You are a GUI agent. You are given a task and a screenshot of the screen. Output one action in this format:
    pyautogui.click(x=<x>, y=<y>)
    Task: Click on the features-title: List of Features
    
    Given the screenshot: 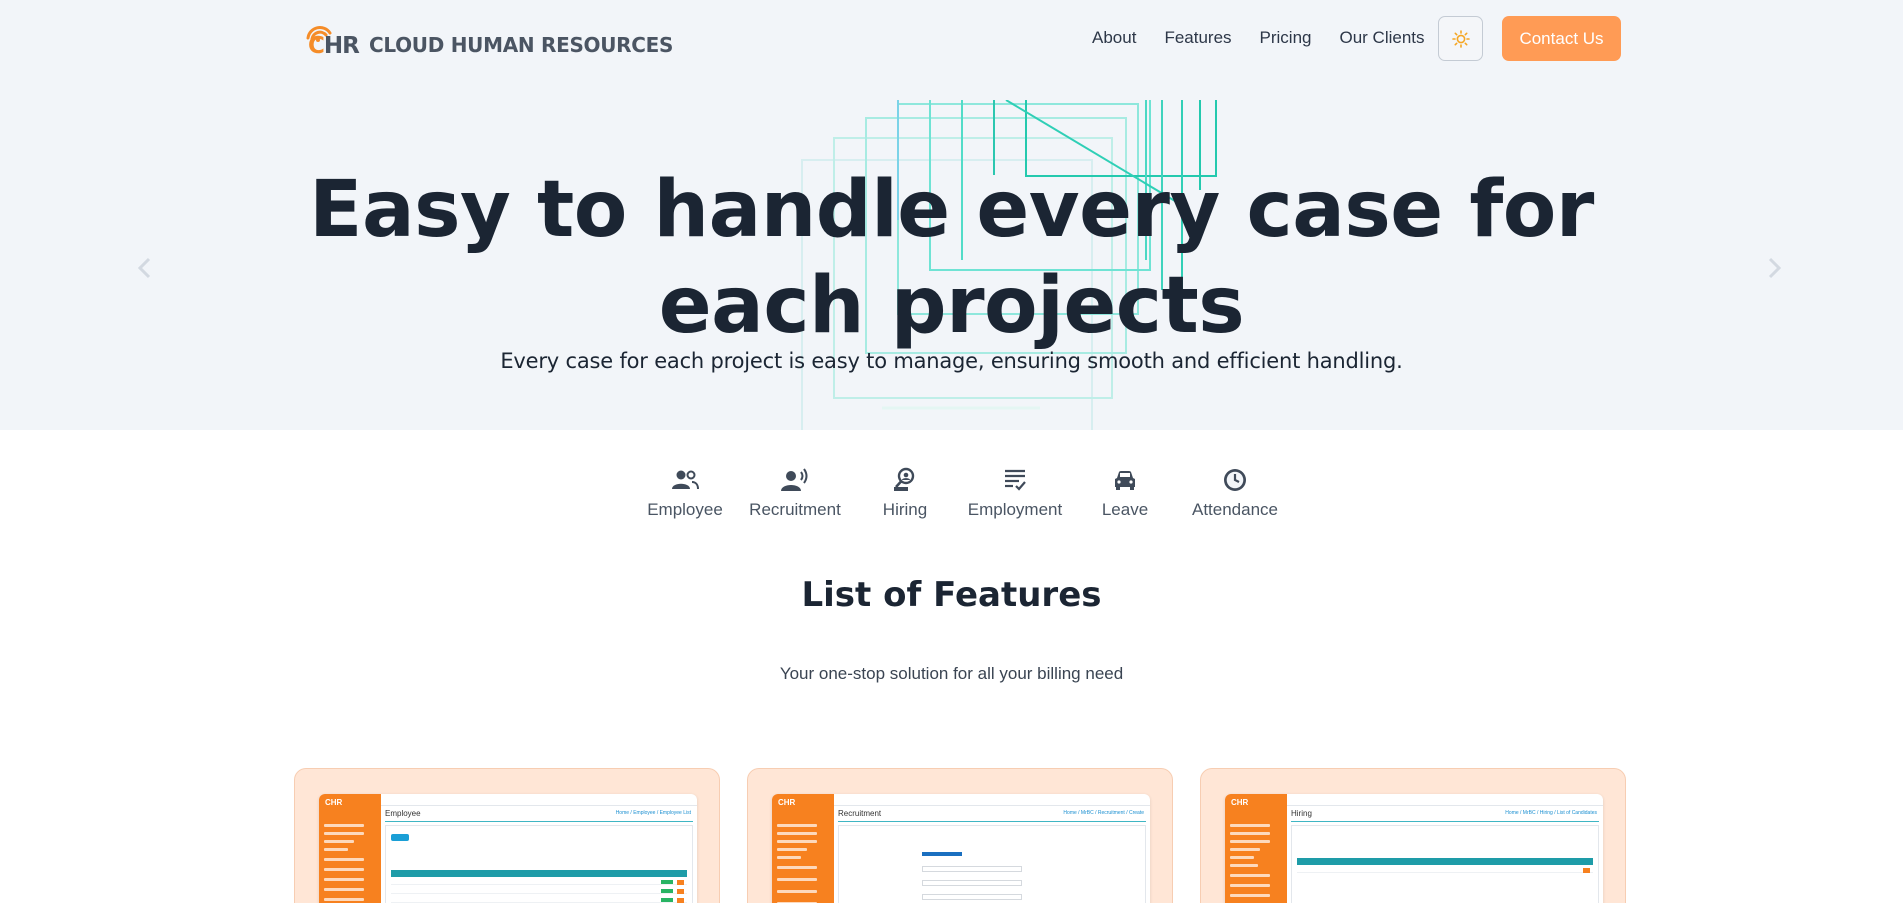 What is the action you would take?
    pyautogui.click(x=951, y=595)
    